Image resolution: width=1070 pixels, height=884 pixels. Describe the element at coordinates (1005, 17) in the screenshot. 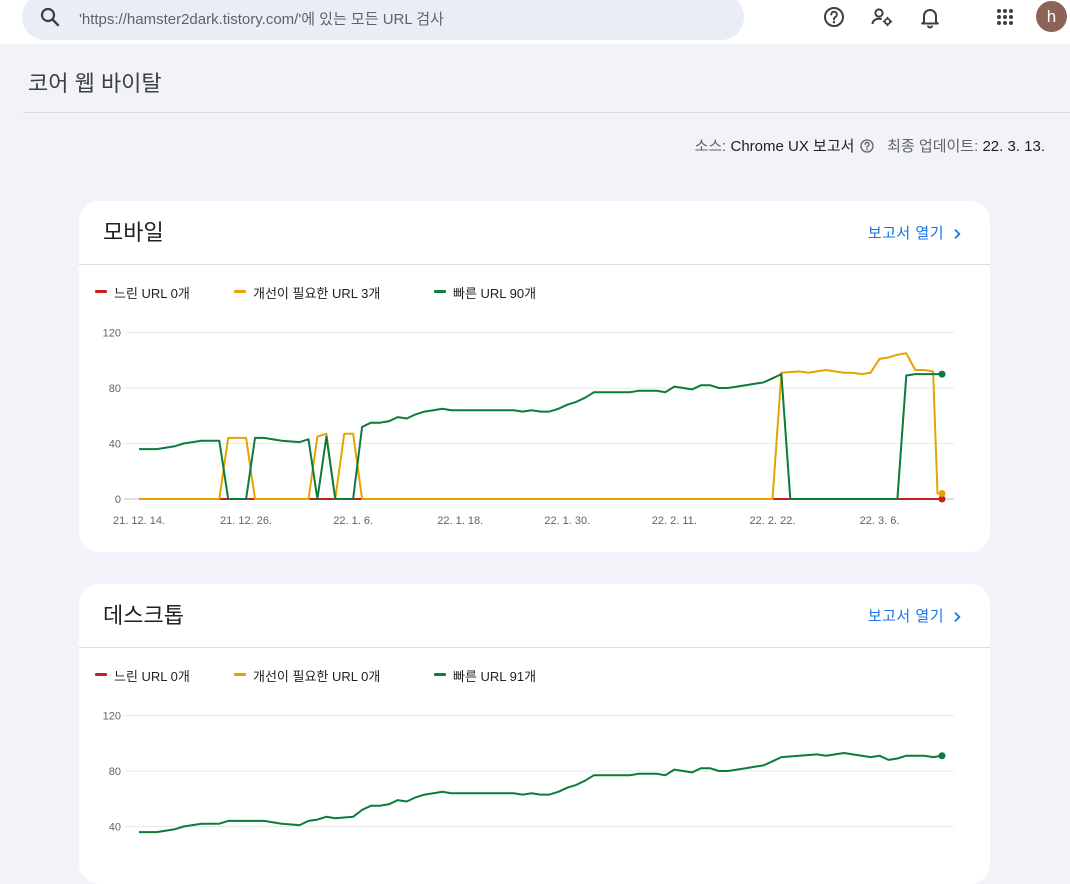

I see `apps-grid-icon` at that location.